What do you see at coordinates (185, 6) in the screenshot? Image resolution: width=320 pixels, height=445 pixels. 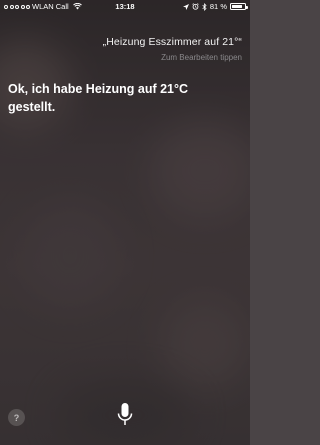 I see `location-icon` at bounding box center [185, 6].